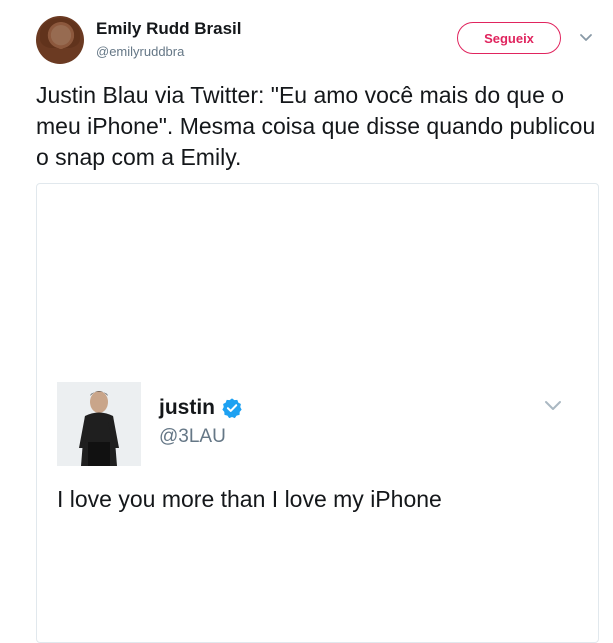  Describe the element at coordinates (60, 33) in the screenshot. I see `avatar-hair` at that location.